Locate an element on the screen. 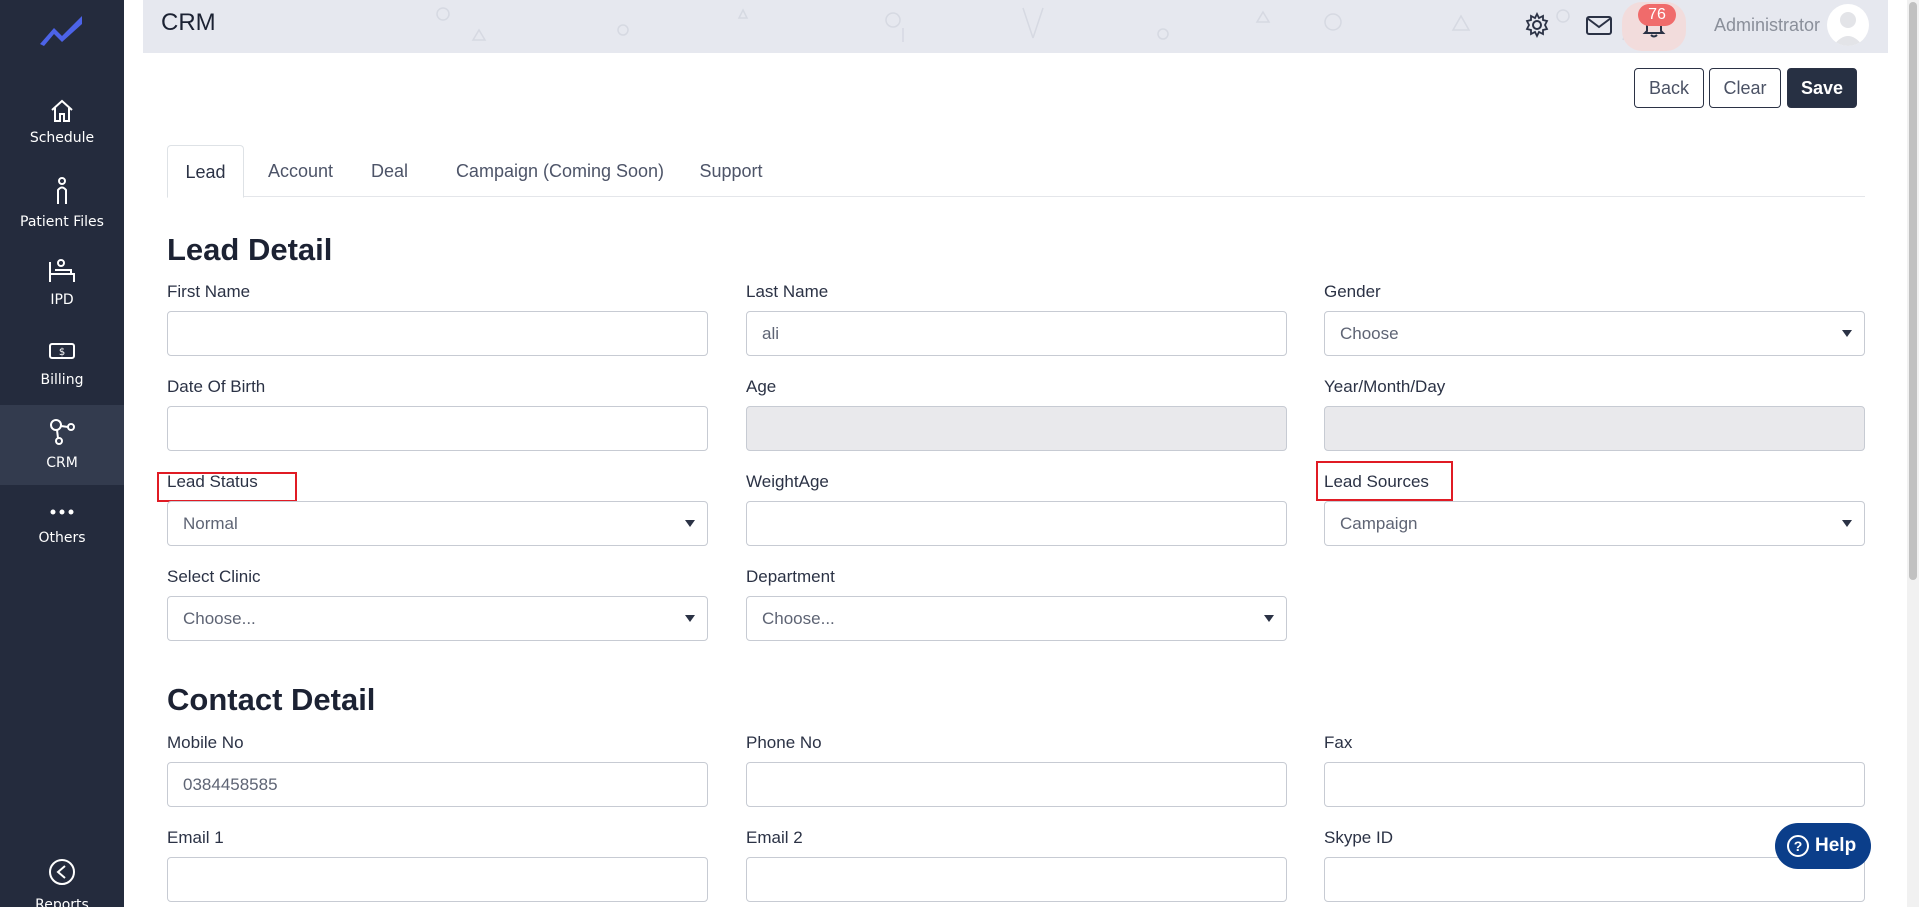 This screenshot has height=907, width=1919. gender-value: Choose is located at coordinates (1369, 333).